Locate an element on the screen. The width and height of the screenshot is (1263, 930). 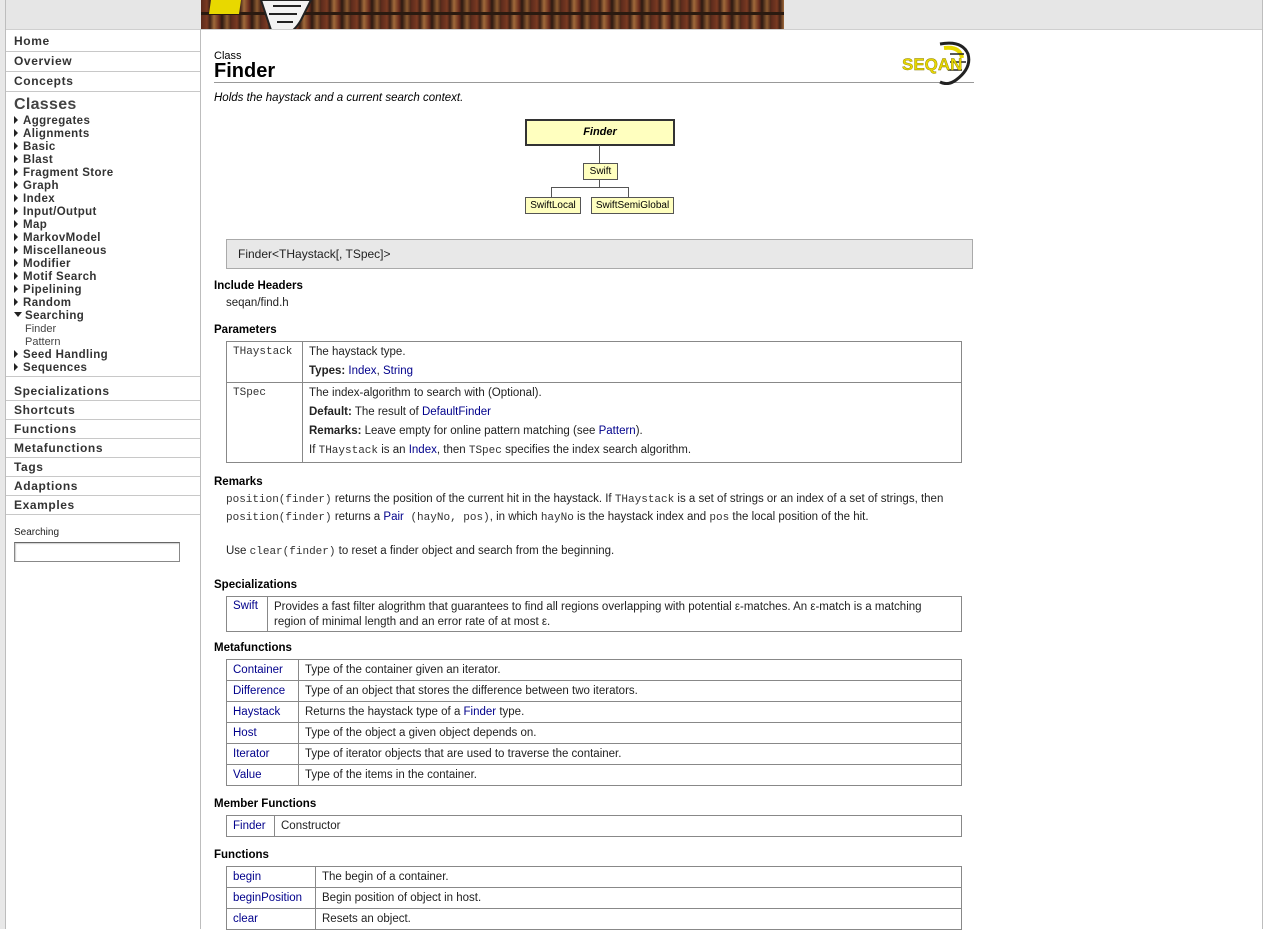
link-finder-constructor: Finder is located at coordinates (249, 826).